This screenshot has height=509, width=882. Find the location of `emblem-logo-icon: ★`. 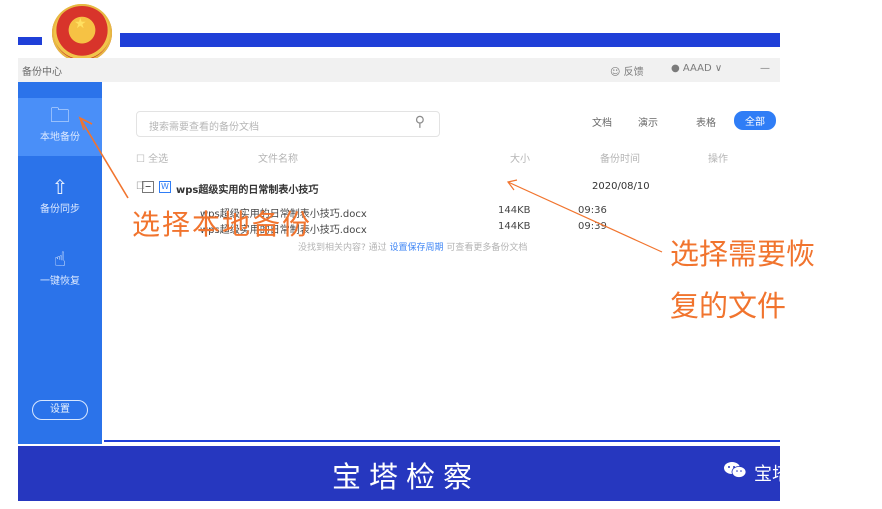

emblem-logo-icon: ★ is located at coordinates (82, 33).